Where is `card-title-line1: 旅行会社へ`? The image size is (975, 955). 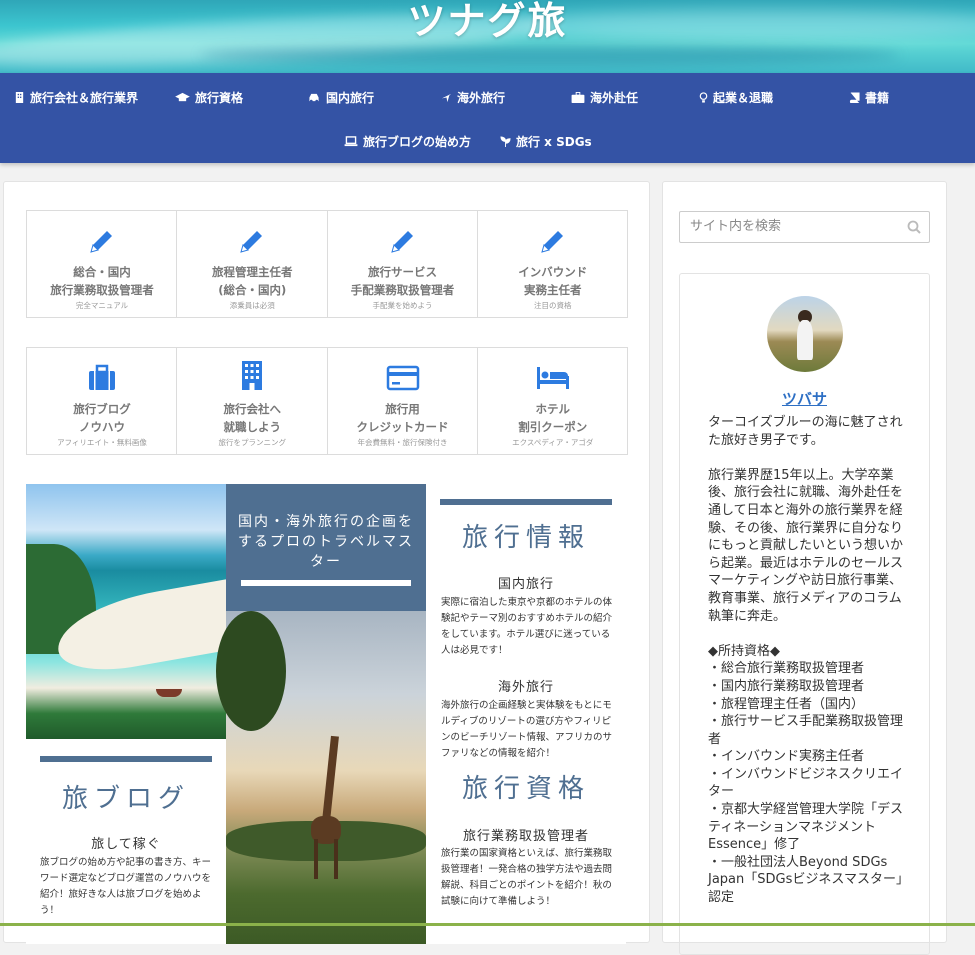
card-title-line1: 旅行会社へ is located at coordinates (252, 409).